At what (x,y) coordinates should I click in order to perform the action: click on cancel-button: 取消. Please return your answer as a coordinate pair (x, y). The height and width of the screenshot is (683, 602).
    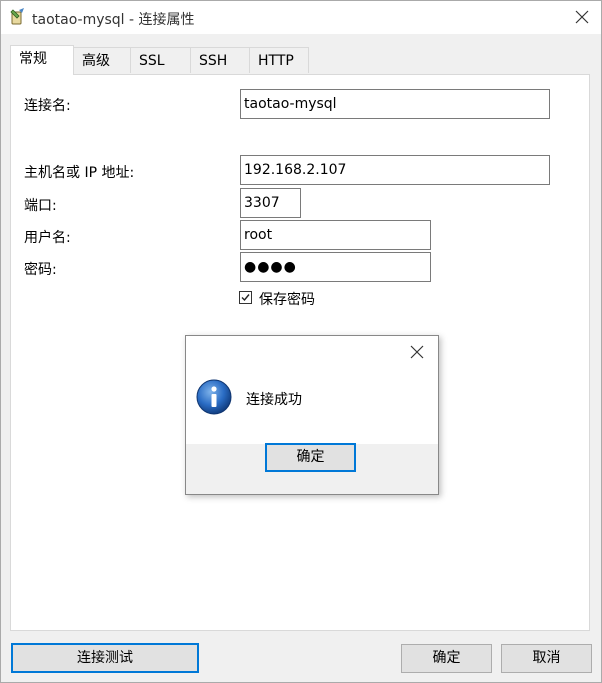
    Looking at the image, I should click on (546, 658).